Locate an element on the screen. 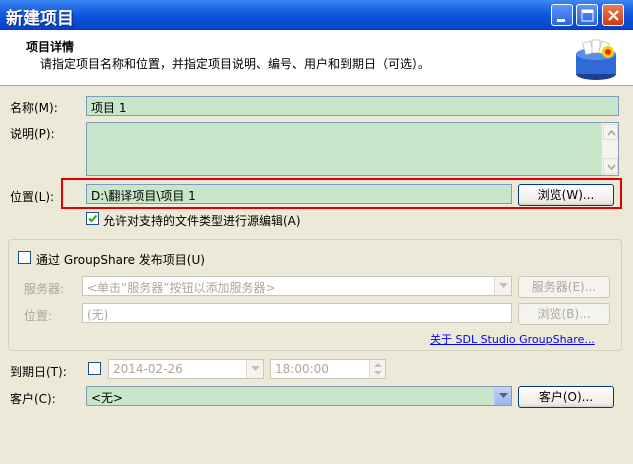 The height and width of the screenshot is (464, 633). gs-location-label: 位置: is located at coordinates (38, 316).